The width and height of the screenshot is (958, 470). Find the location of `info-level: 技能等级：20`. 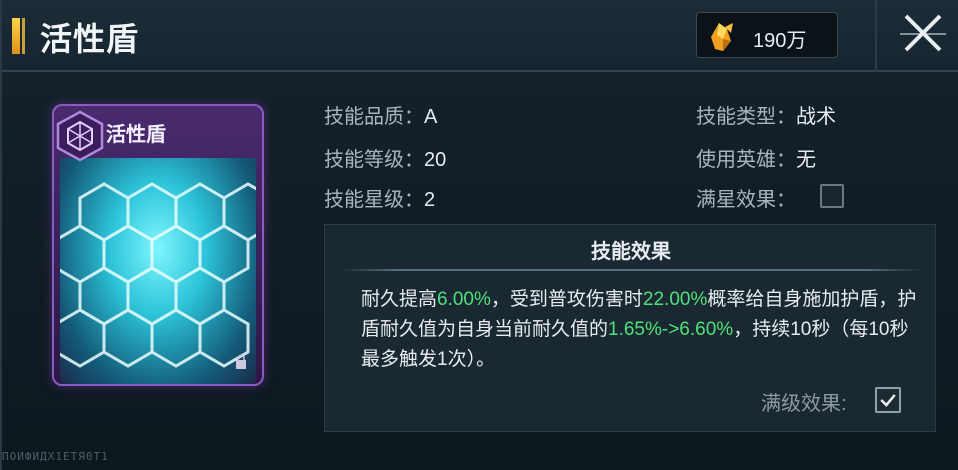

info-level: 技能等级：20 is located at coordinates (385, 157).